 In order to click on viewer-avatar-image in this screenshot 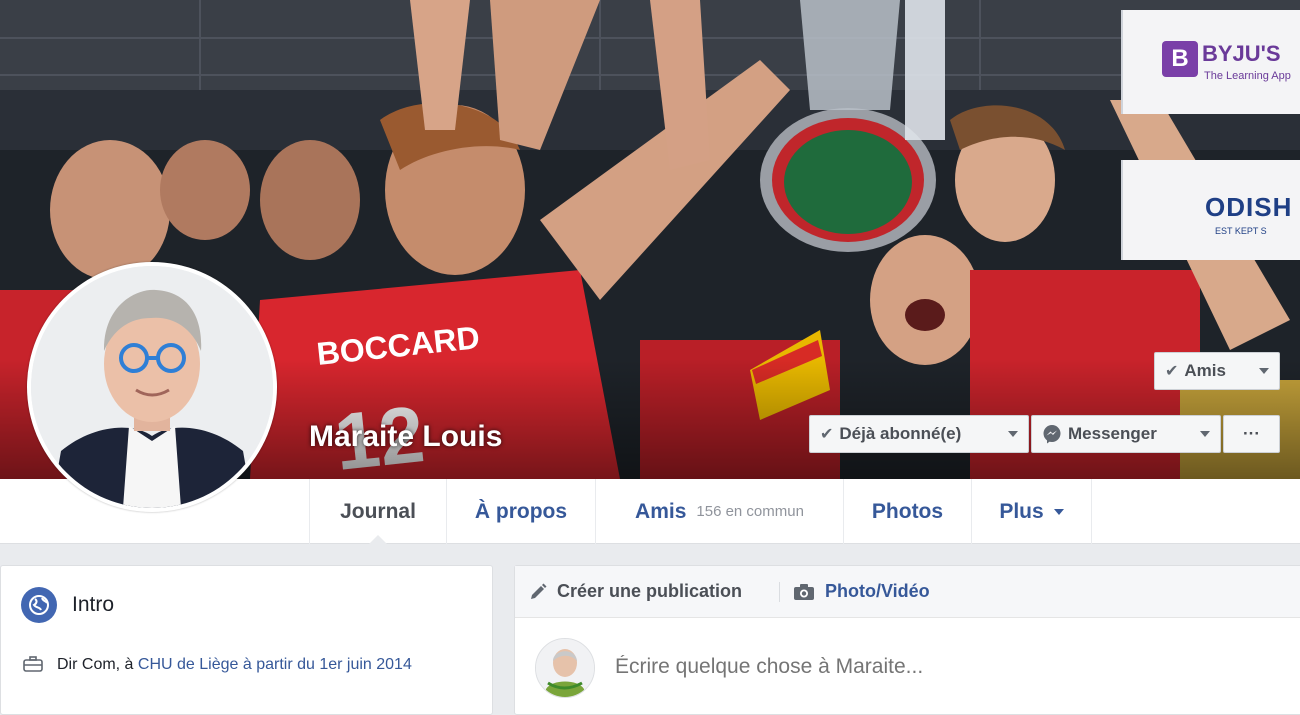, I will do `click(565, 668)`.